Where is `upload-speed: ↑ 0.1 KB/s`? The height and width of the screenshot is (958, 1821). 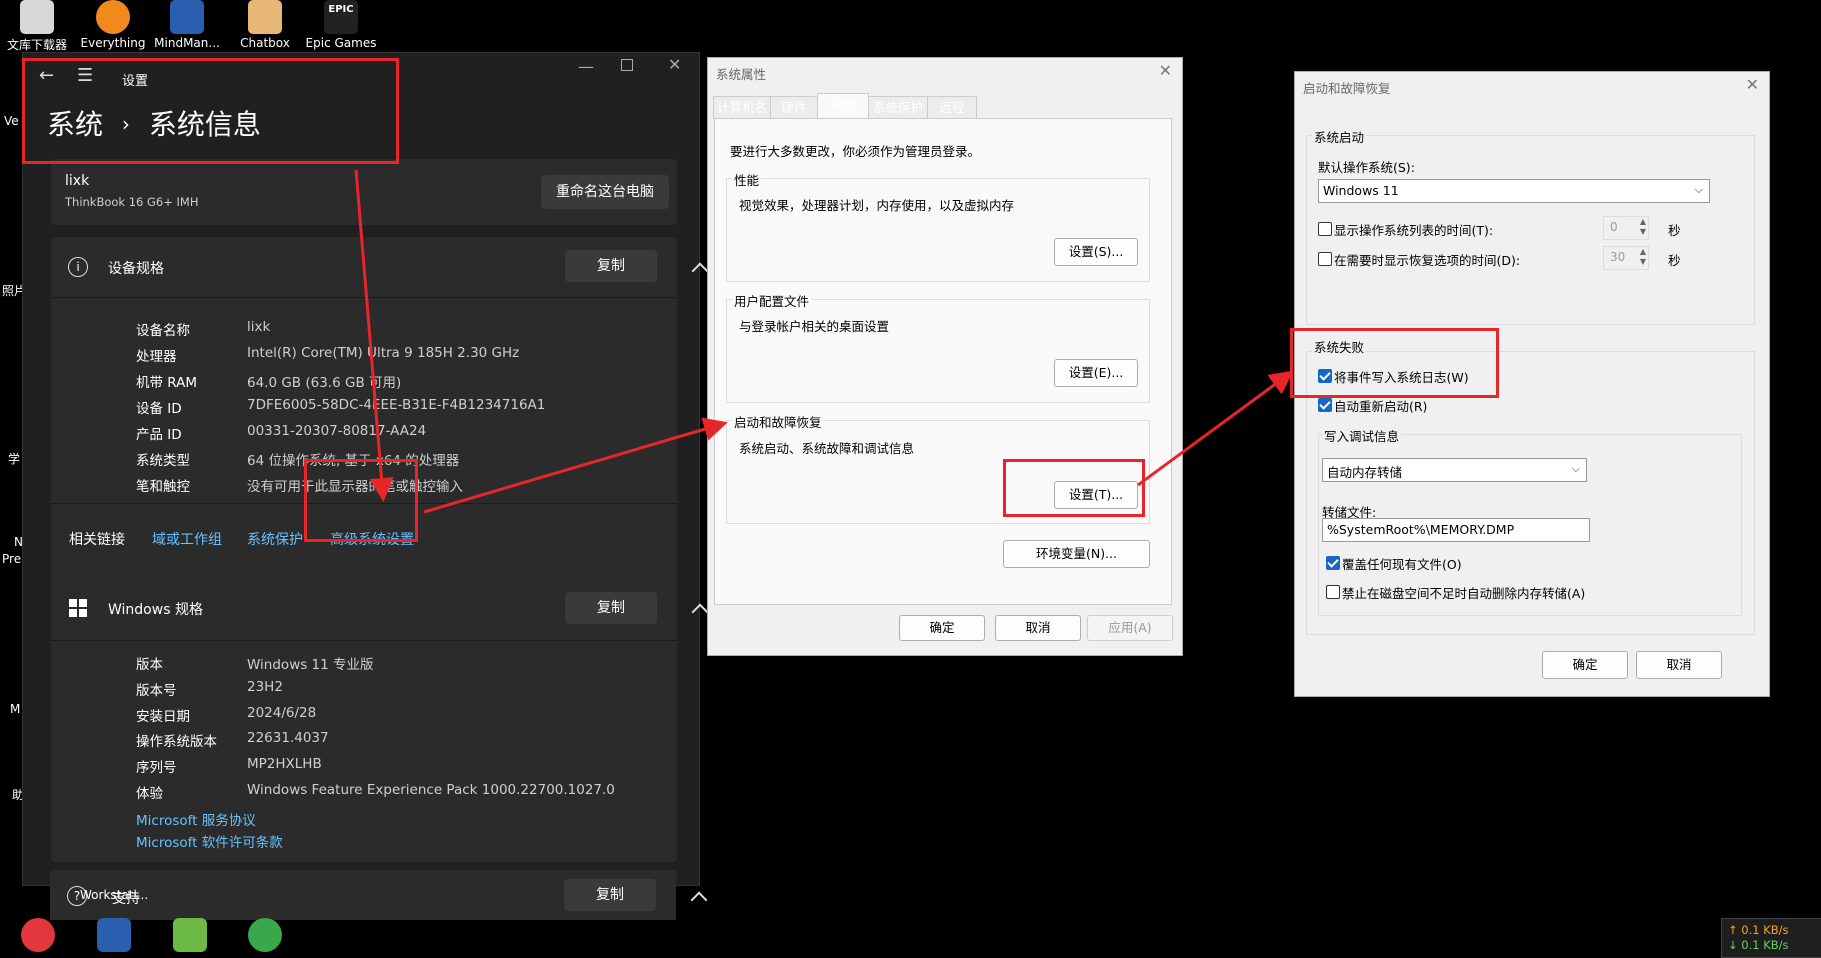 upload-speed: ↑ 0.1 KB/s is located at coordinates (1758, 930).